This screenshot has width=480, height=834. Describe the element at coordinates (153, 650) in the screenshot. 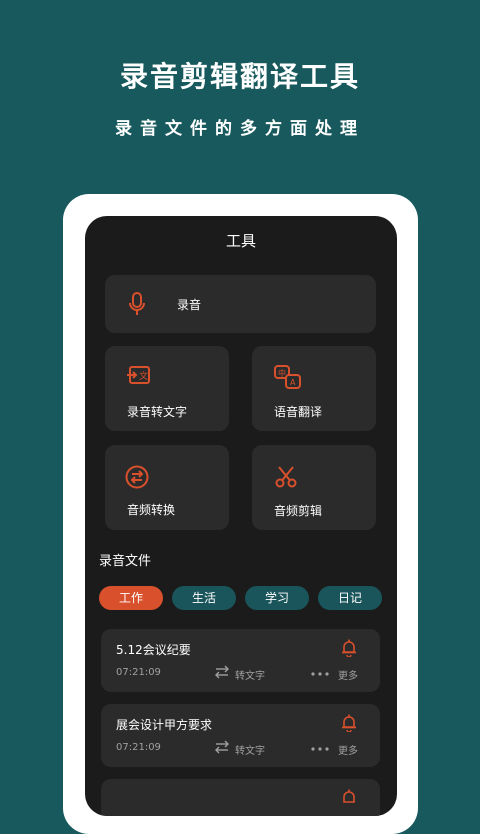

I see `file-name: 5.12会议纪要` at that location.